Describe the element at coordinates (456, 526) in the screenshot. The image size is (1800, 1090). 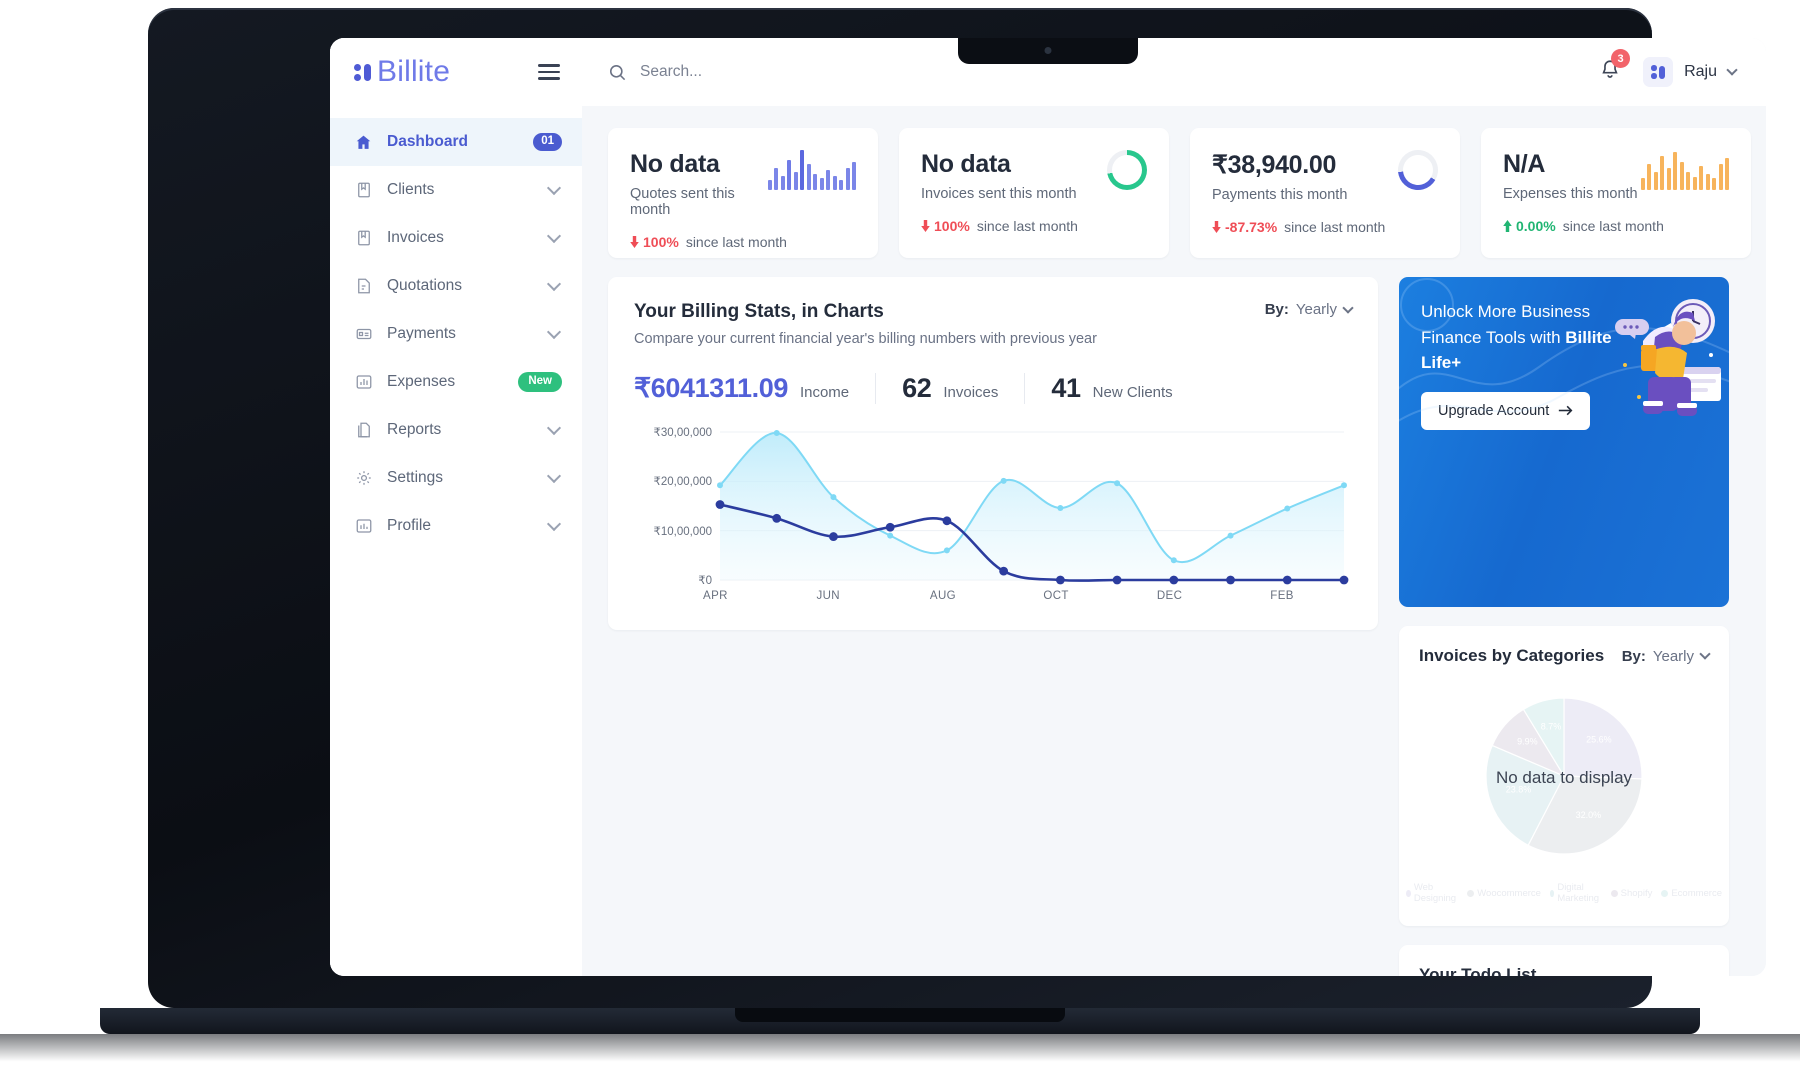
I see `sidebar-item-profile: Profile` at that location.